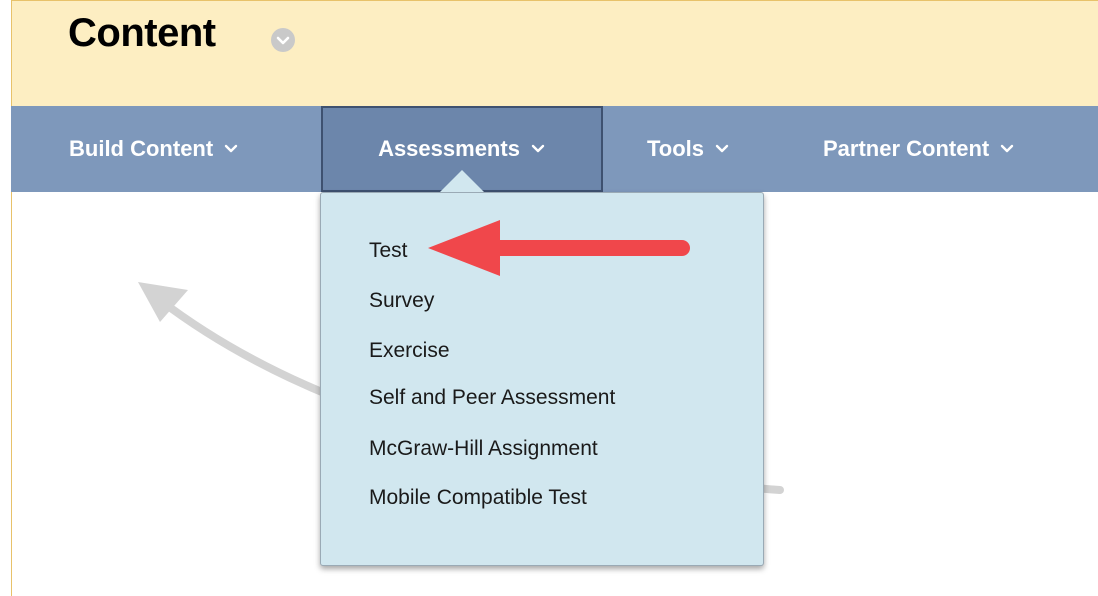 The width and height of the screenshot is (1098, 596). I want to click on toolbar-partner-content: Partner Content, so click(919, 149).